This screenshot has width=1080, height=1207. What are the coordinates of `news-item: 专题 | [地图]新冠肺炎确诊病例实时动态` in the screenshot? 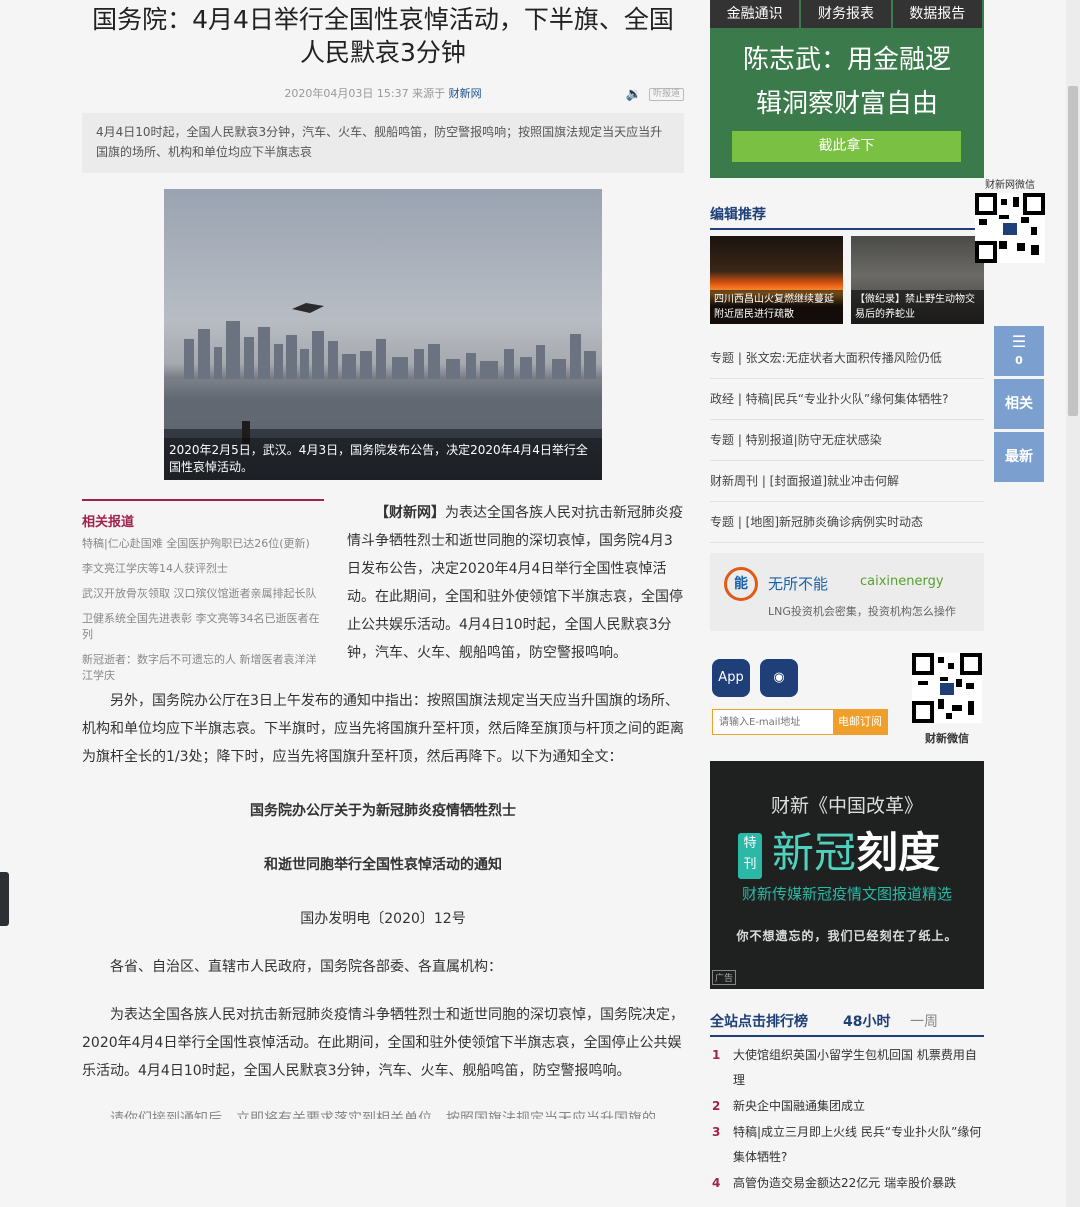 It's located at (847, 522).